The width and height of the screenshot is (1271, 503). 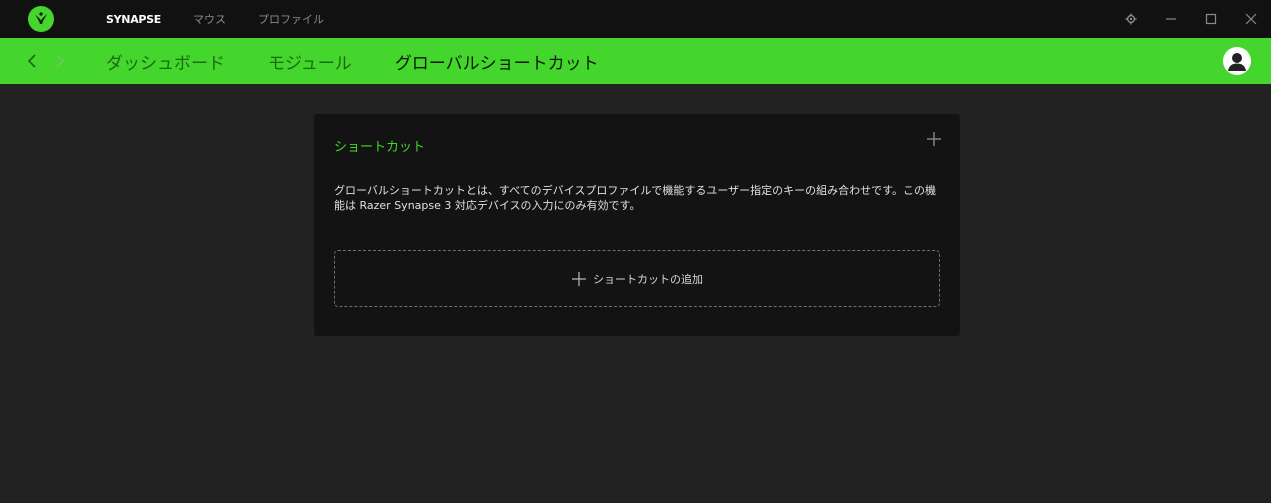 What do you see at coordinates (497, 61) in the screenshot?
I see `tab-global-shortcuts: グローバルショートカット` at bounding box center [497, 61].